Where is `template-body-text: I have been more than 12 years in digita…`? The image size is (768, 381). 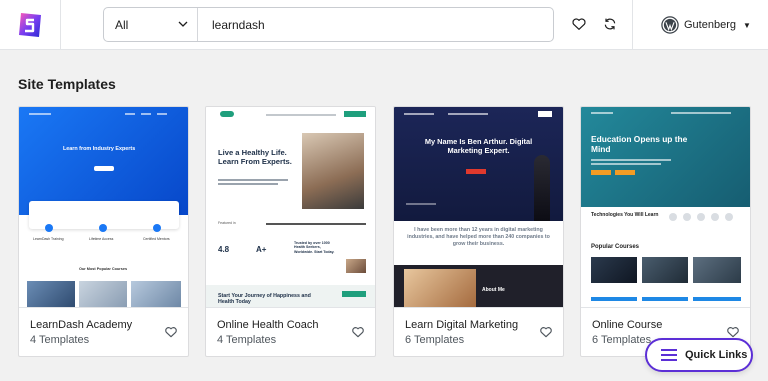 template-body-text: I have been more than 12 years in digita… is located at coordinates (478, 237).